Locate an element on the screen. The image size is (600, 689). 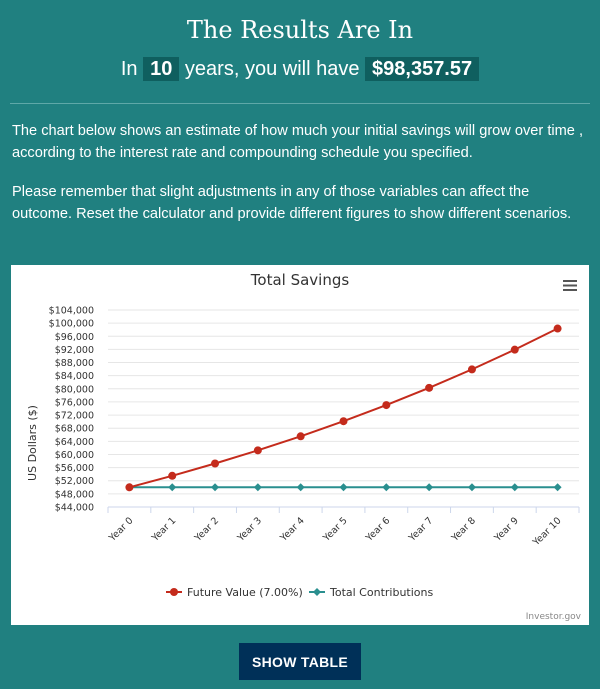
y-tick-label: $60,000 is located at coordinates (74, 455).